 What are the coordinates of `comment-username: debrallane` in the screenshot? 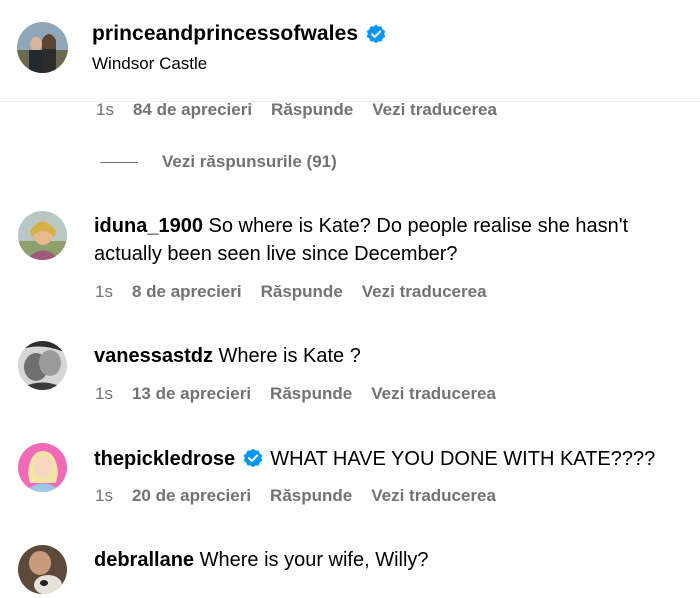 It's located at (144, 560).